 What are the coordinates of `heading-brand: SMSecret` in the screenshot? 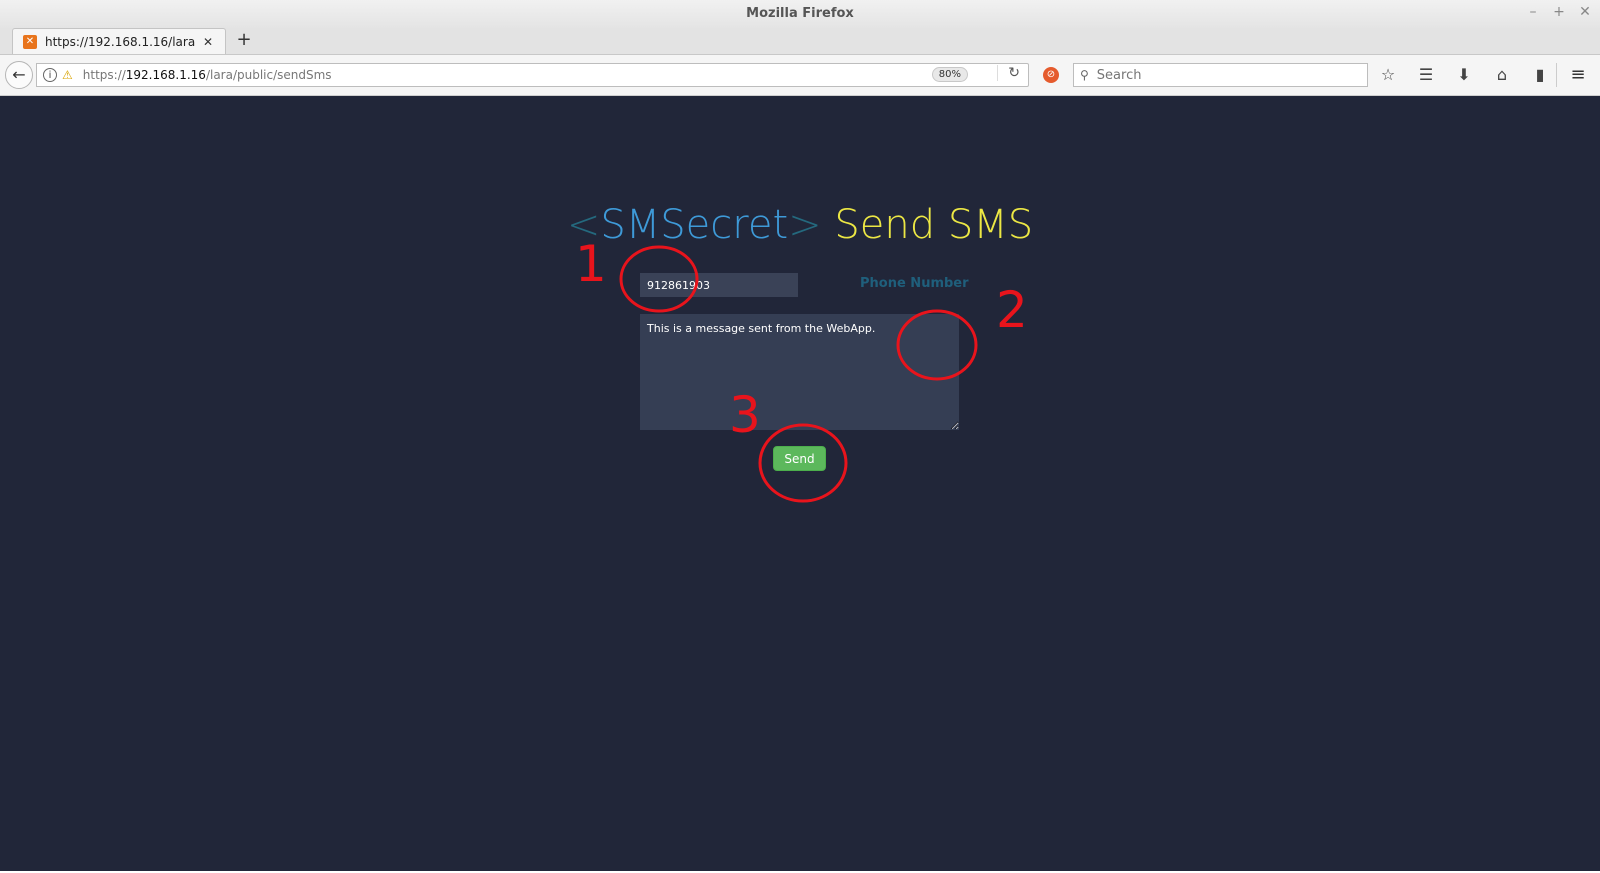 It's located at (694, 225).